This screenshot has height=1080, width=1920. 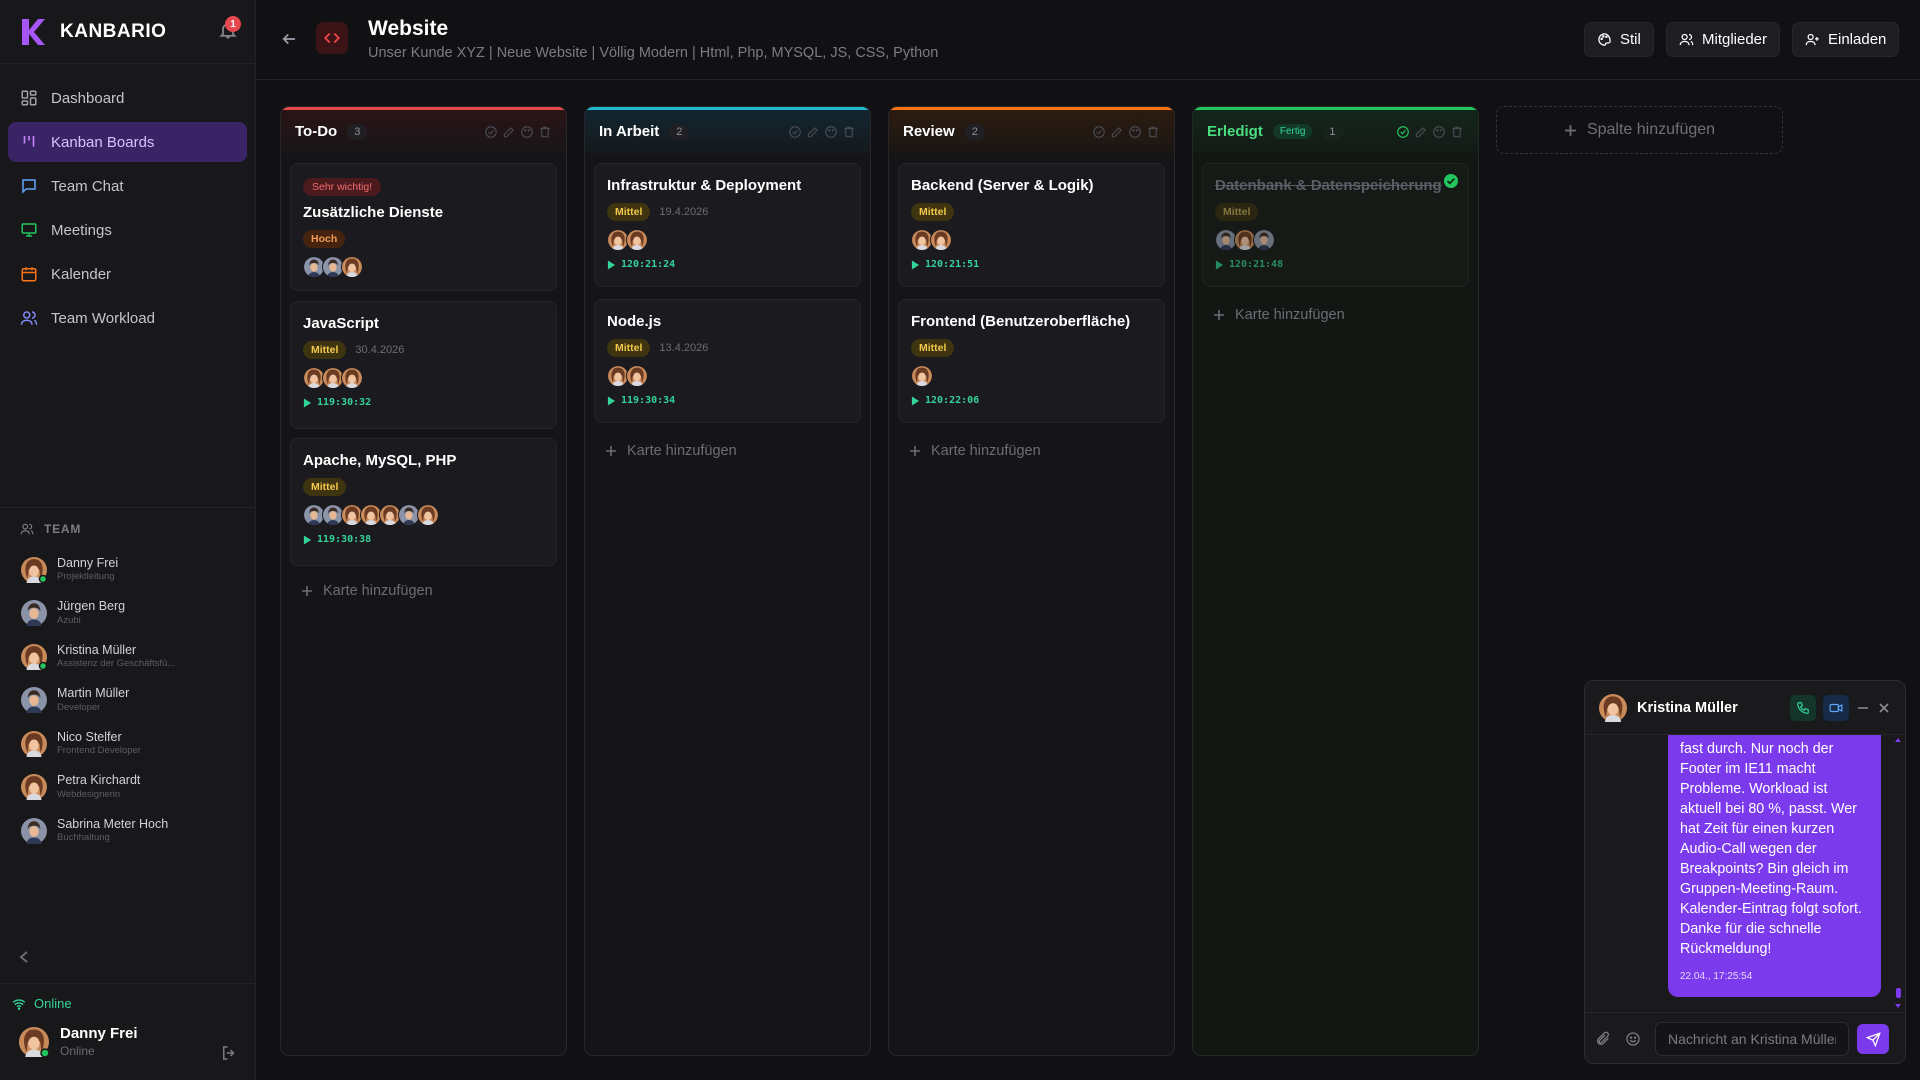 I want to click on kanban-card: Sehr wichtig! Zusätzliche Dienste Hoch, so click(x=423, y=227).